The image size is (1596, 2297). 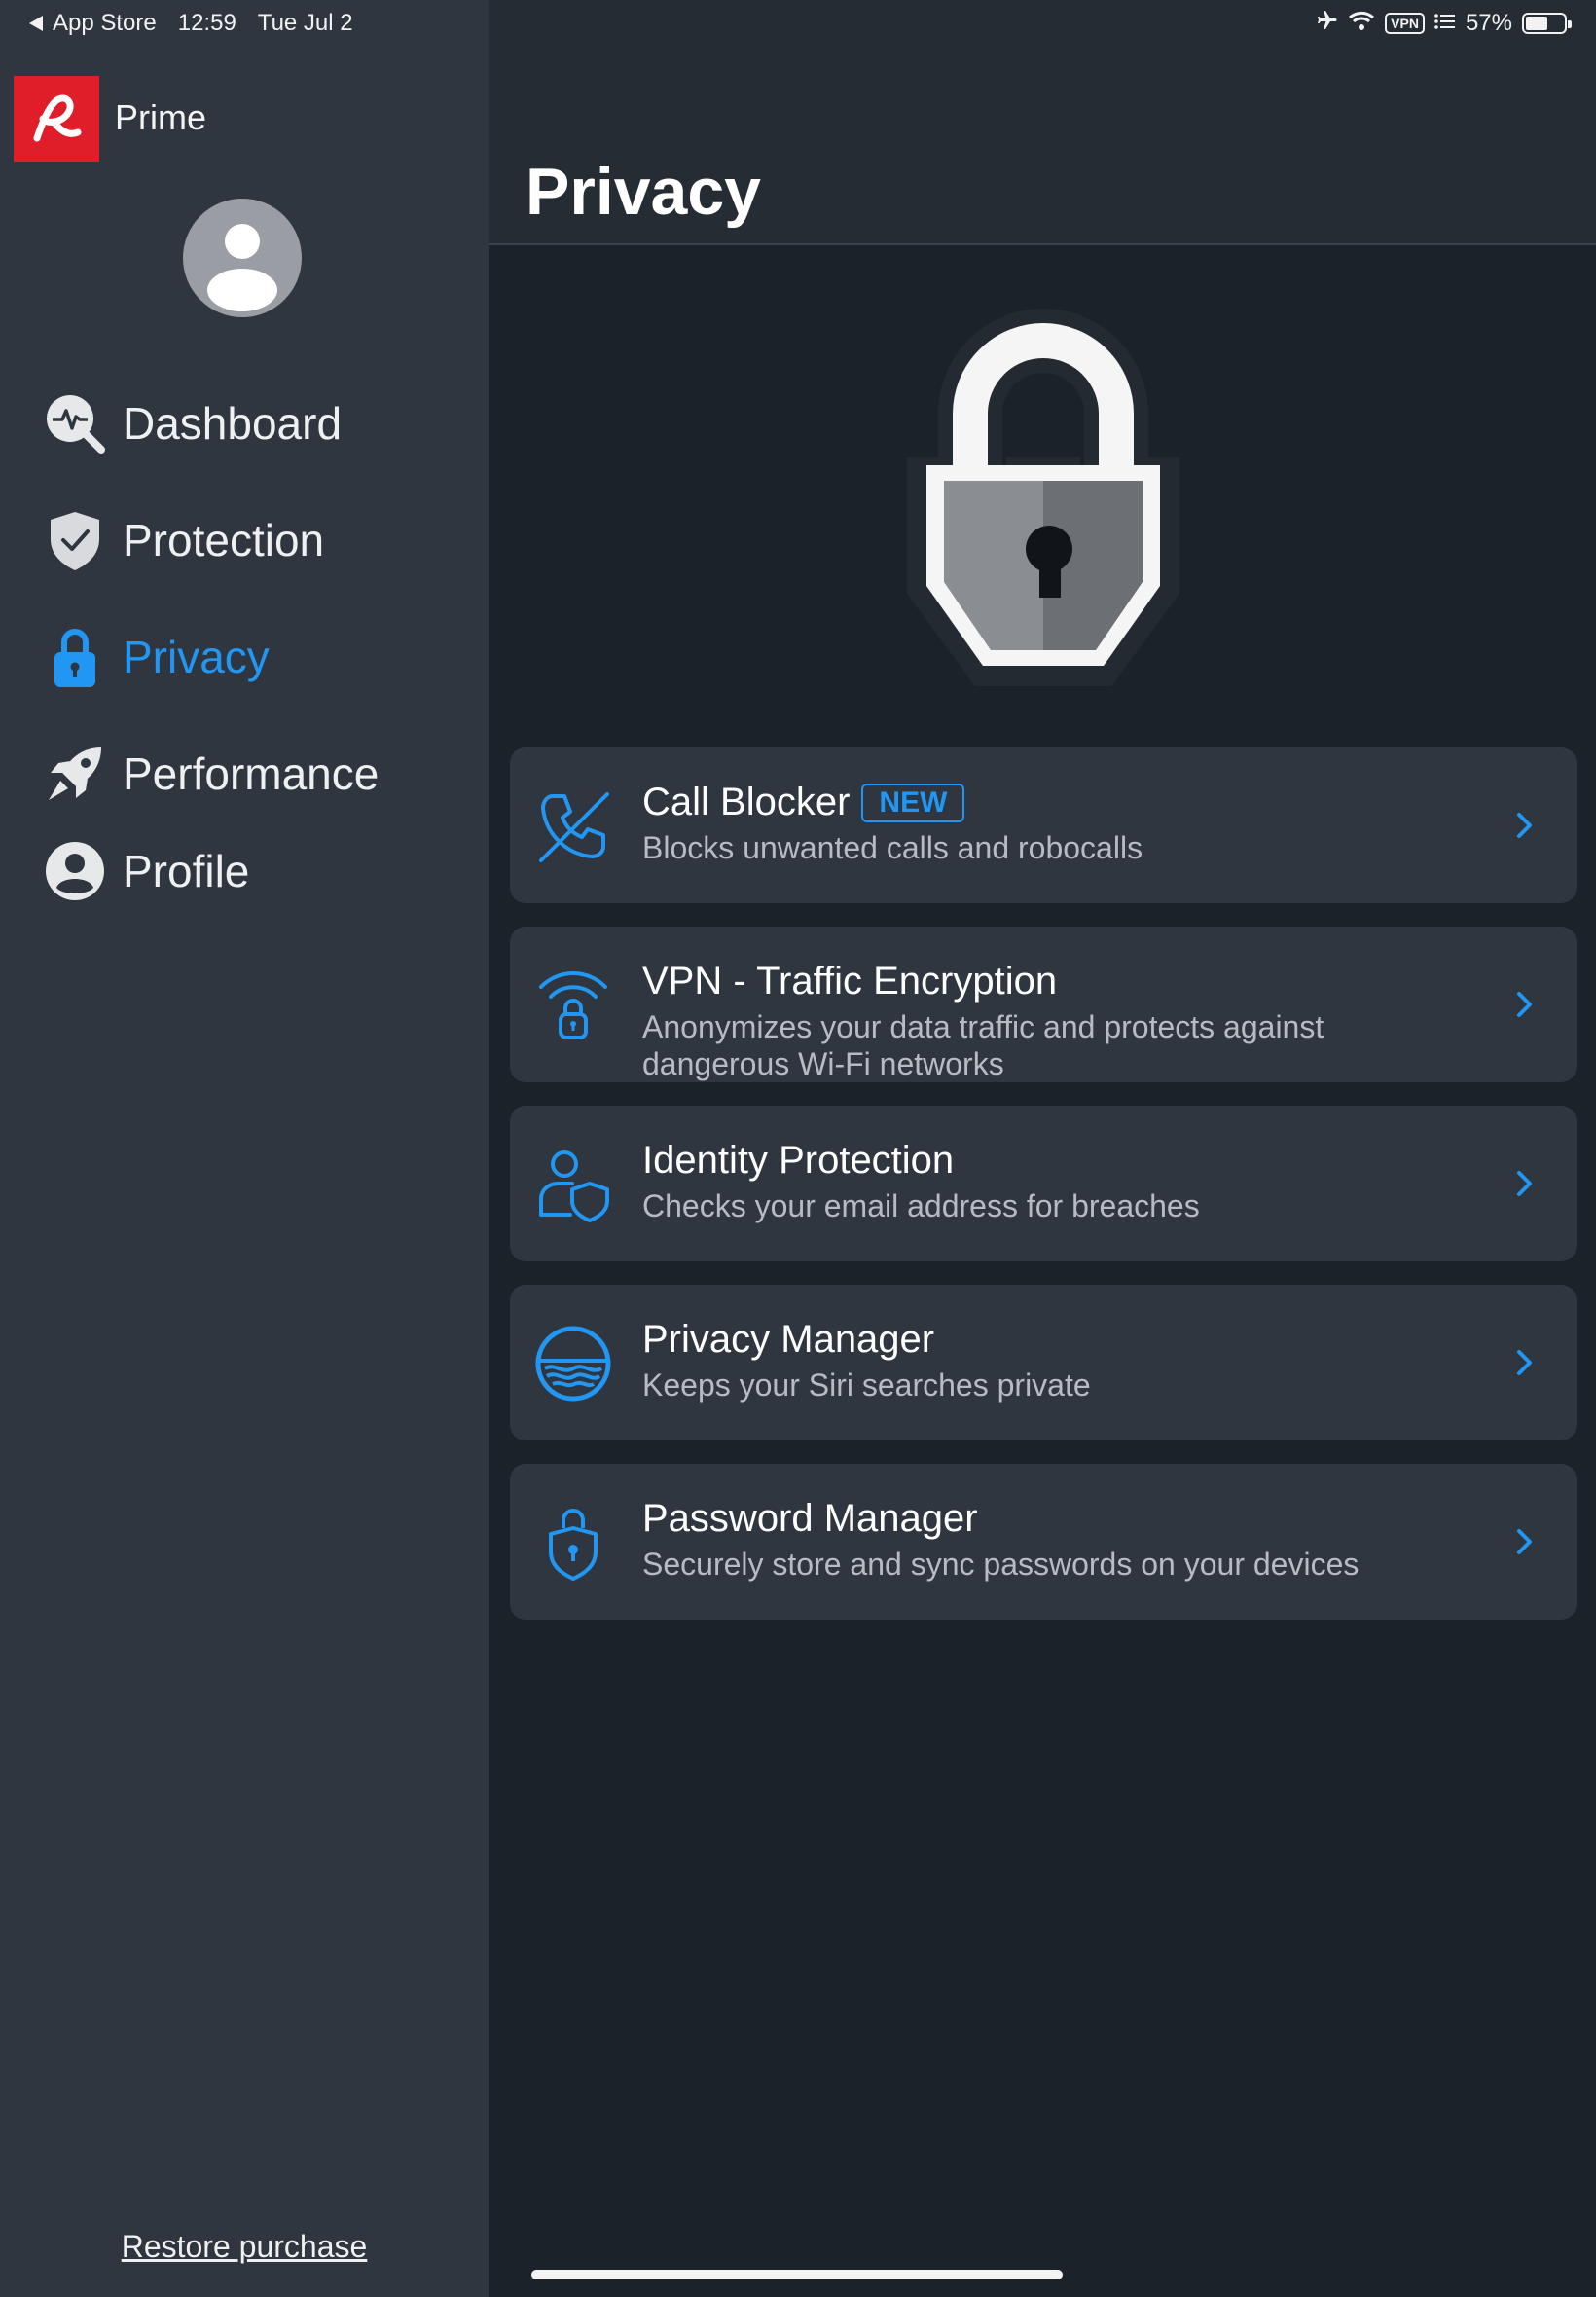 What do you see at coordinates (251, 773) in the screenshot?
I see `sidebar-item-label: Performance` at bounding box center [251, 773].